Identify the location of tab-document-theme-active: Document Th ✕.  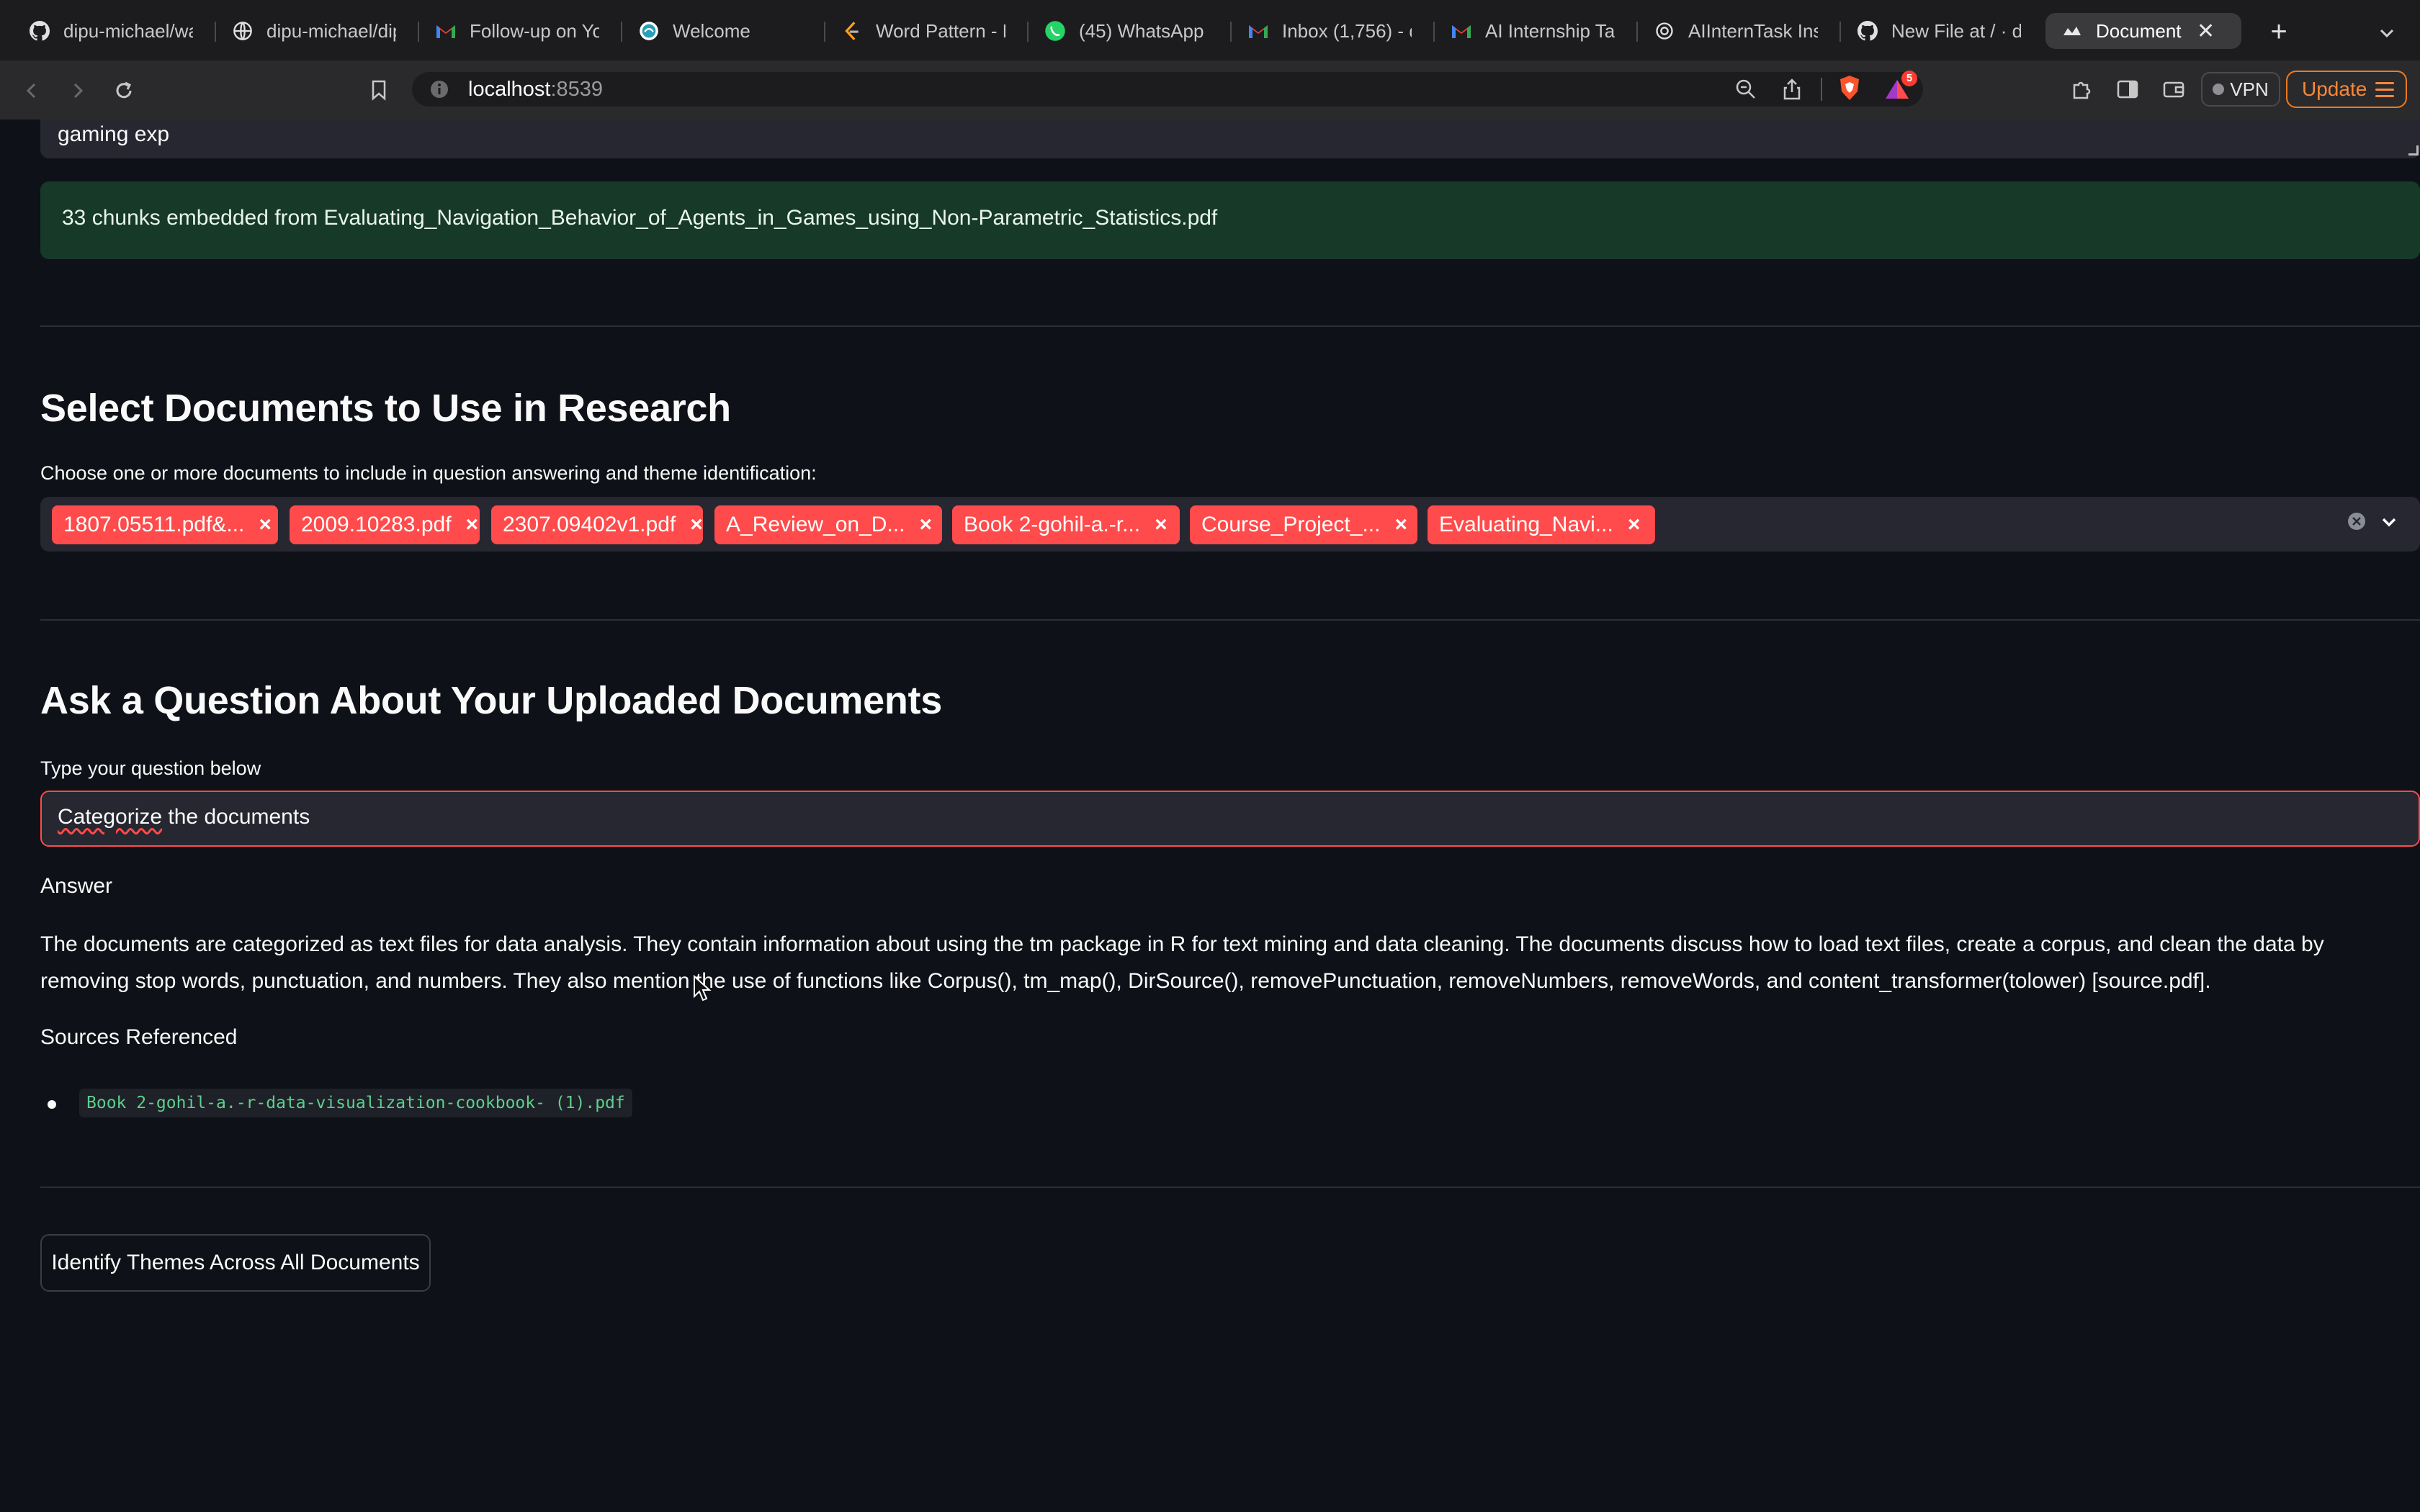
(2143, 31).